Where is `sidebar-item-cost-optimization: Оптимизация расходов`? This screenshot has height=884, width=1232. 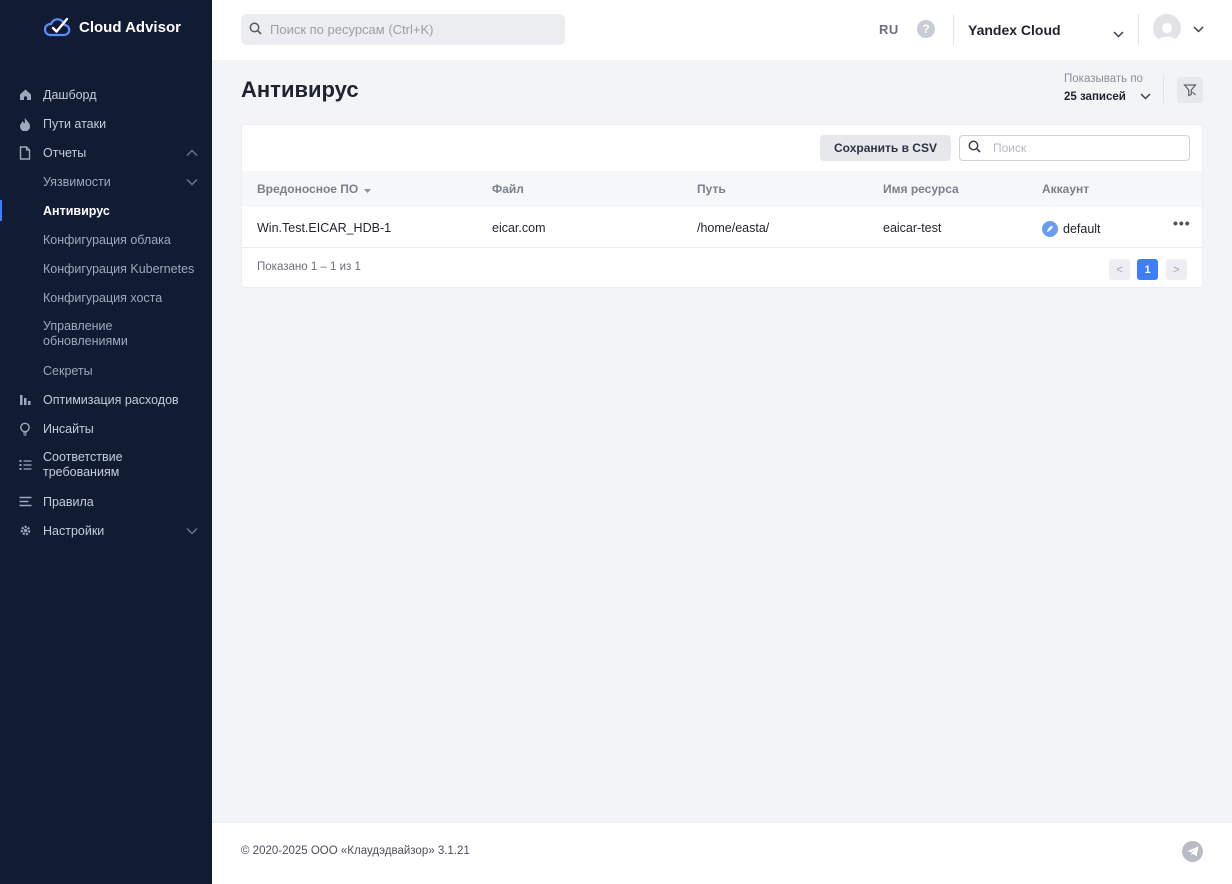 sidebar-item-cost-optimization: Оптимизация расходов is located at coordinates (106, 399).